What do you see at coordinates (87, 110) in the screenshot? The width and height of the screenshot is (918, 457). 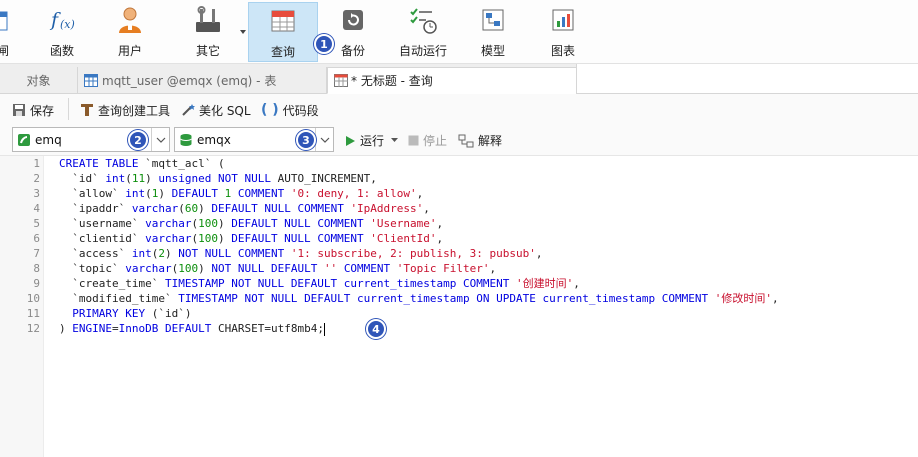 I see `query-builder-icon` at bounding box center [87, 110].